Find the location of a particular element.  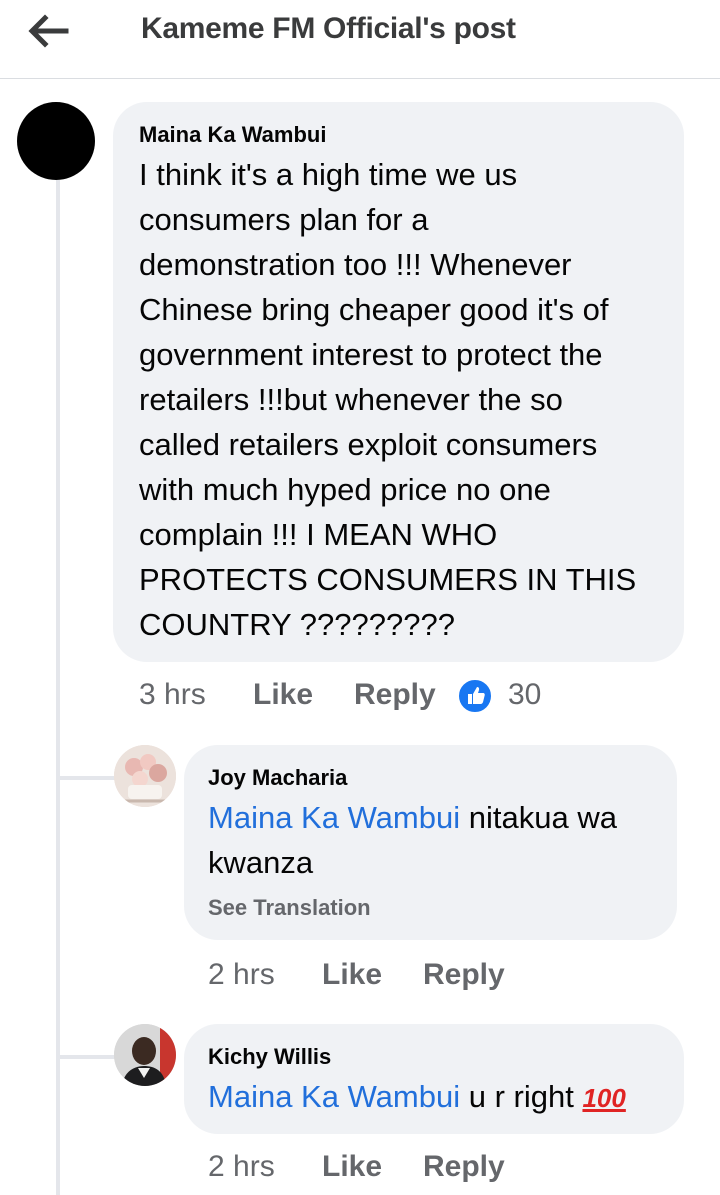

comment-text-line: government interest to protect the is located at coordinates (371, 354).